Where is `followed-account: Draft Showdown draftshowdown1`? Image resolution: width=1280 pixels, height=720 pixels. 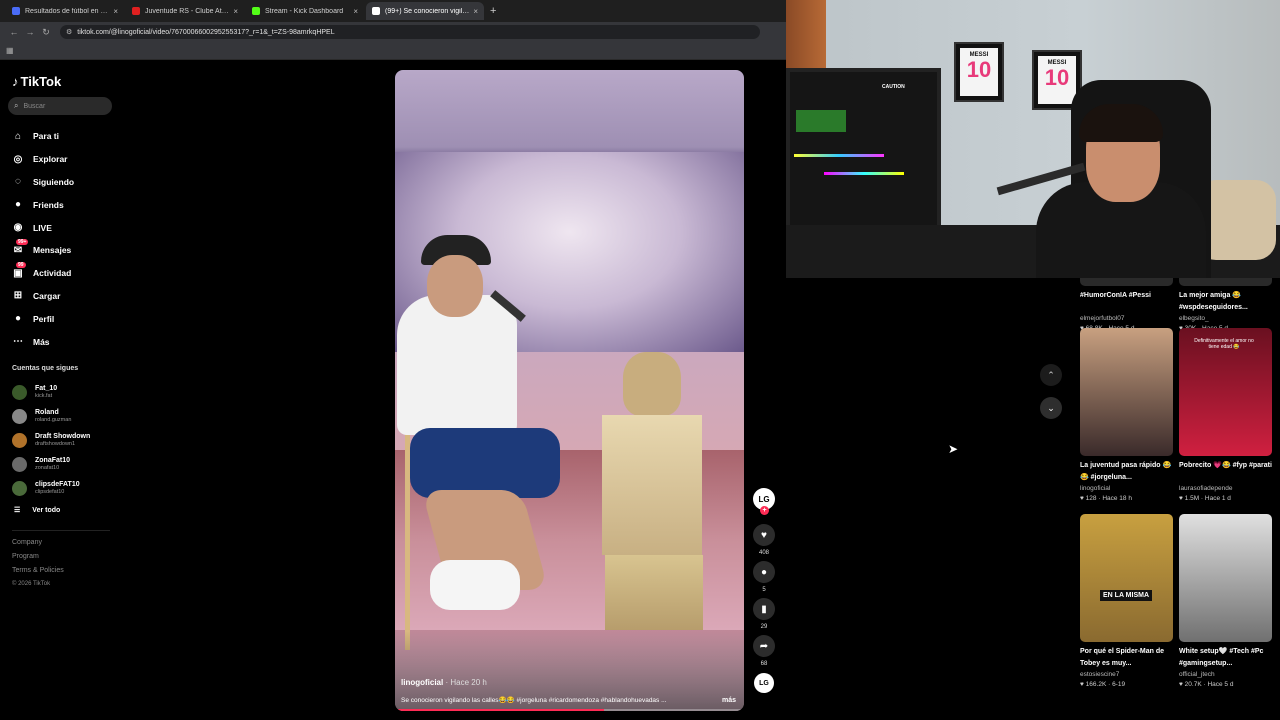
followed-account: Draft Showdown draftshowdown1 is located at coordinates (51, 440).